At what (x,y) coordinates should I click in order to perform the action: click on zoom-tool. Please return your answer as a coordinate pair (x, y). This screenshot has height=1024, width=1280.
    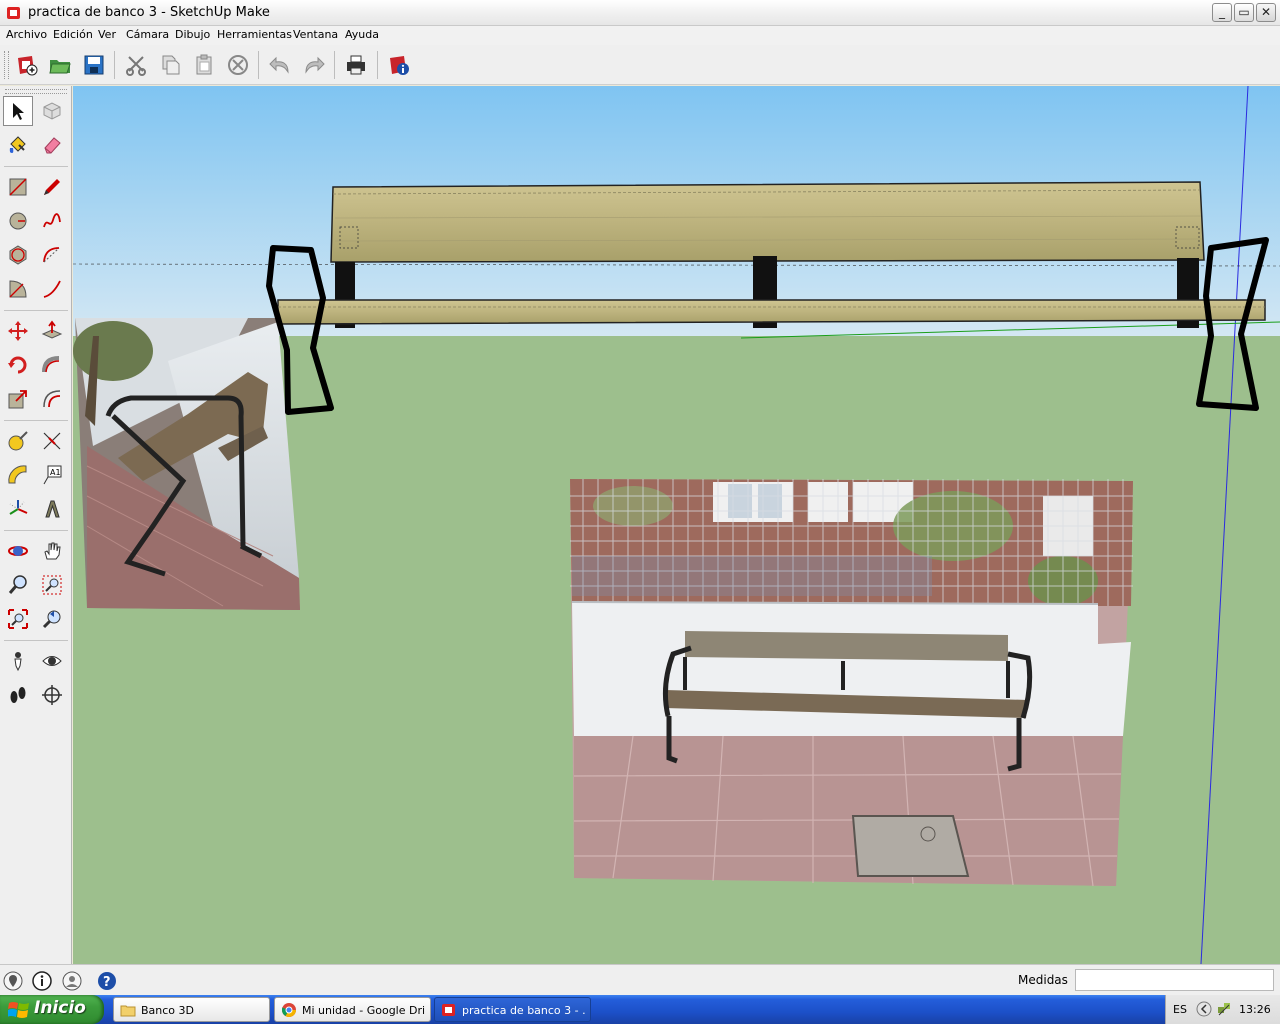
    Looking at the image, I should click on (18, 585).